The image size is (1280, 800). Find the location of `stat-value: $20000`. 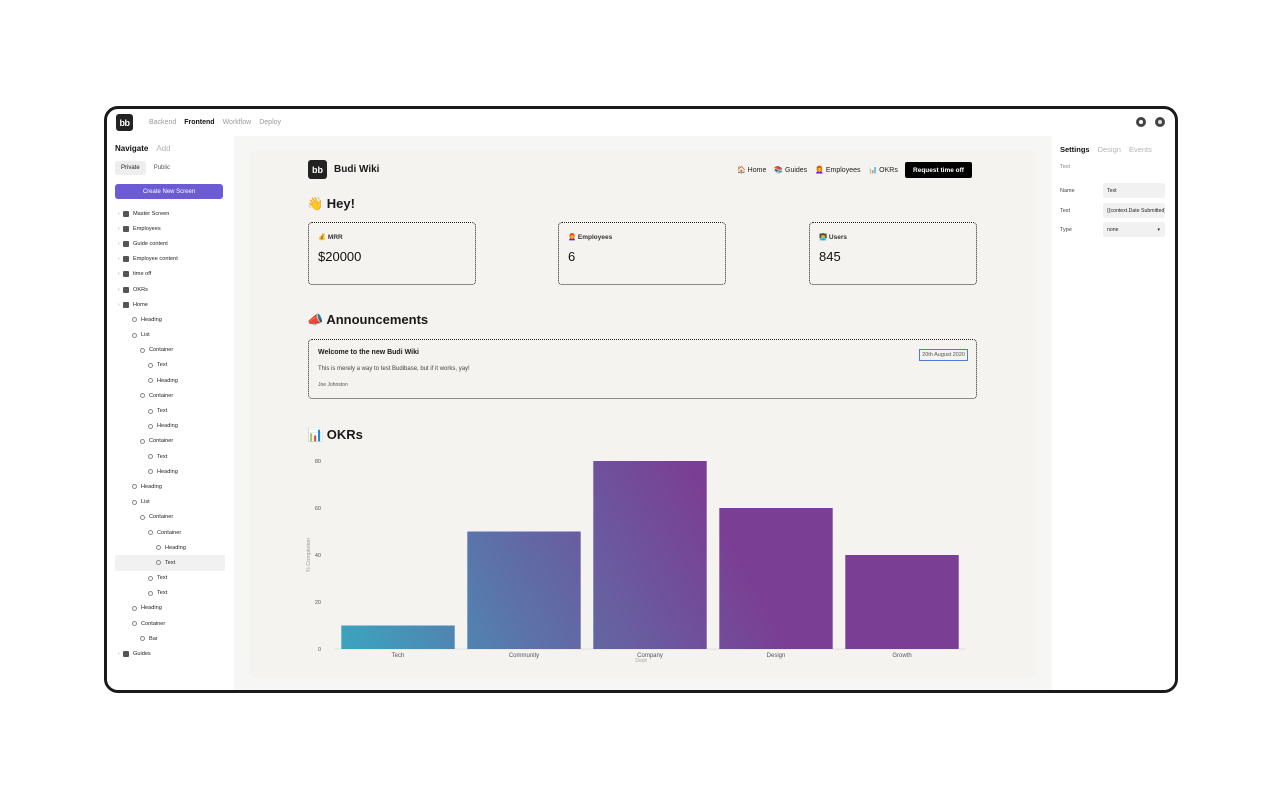

stat-value: $20000 is located at coordinates (340, 256).